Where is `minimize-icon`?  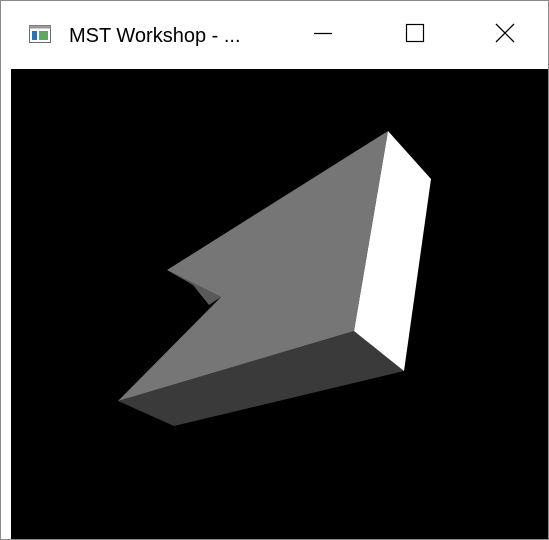 minimize-icon is located at coordinates (323, 35).